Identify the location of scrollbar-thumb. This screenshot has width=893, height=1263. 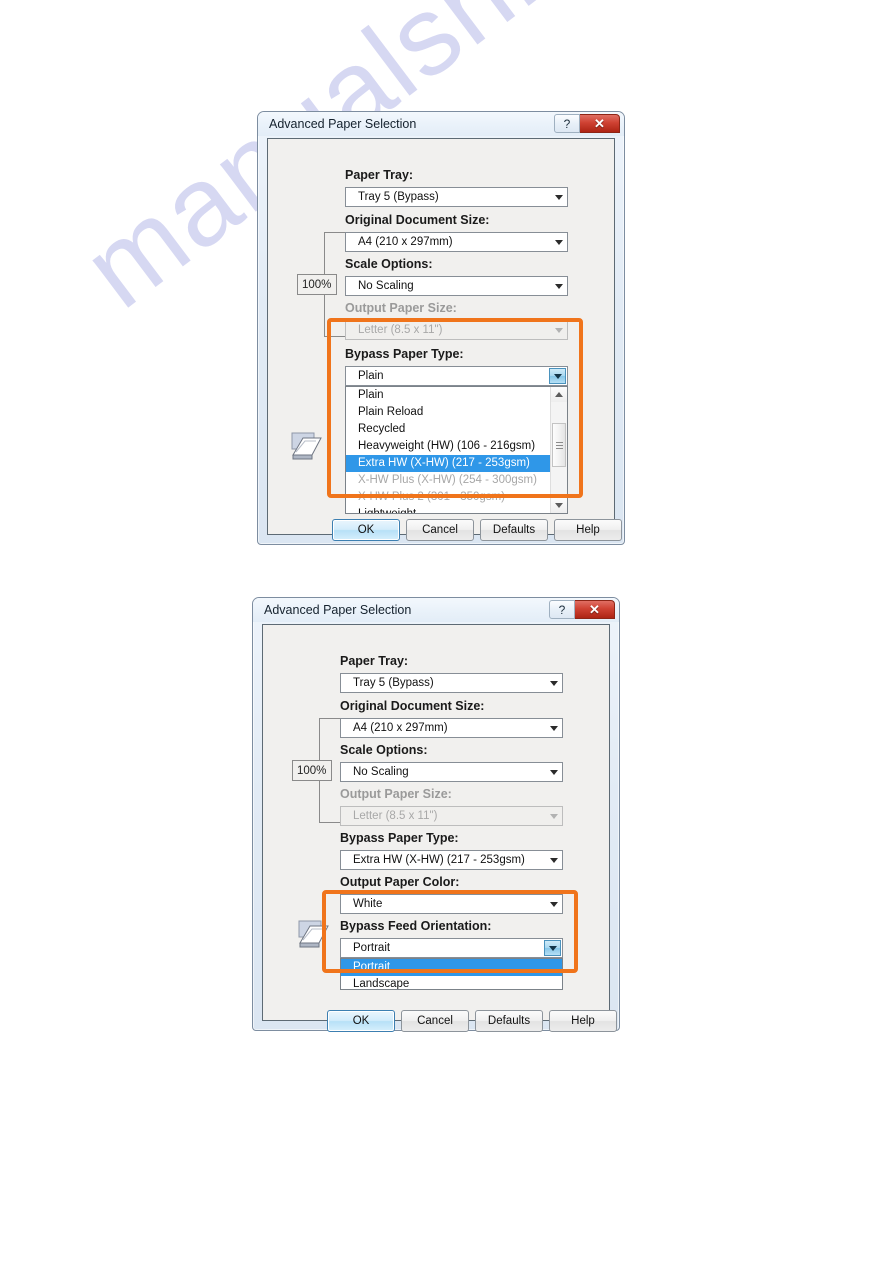
(559, 445).